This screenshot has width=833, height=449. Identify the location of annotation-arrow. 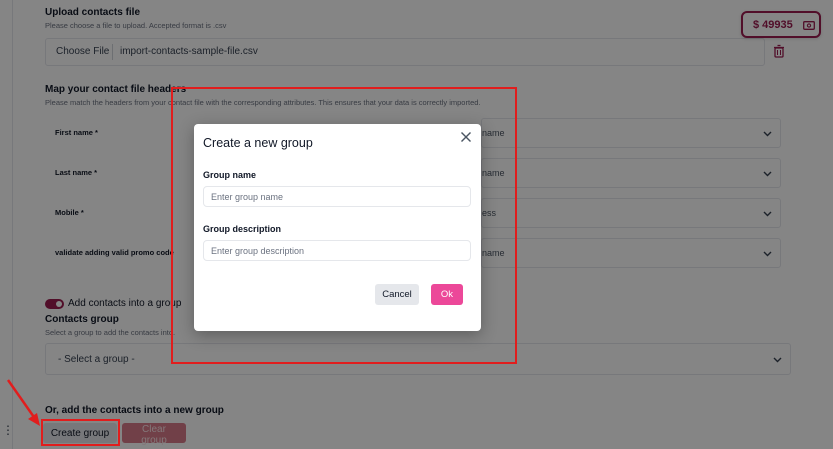
(23, 402).